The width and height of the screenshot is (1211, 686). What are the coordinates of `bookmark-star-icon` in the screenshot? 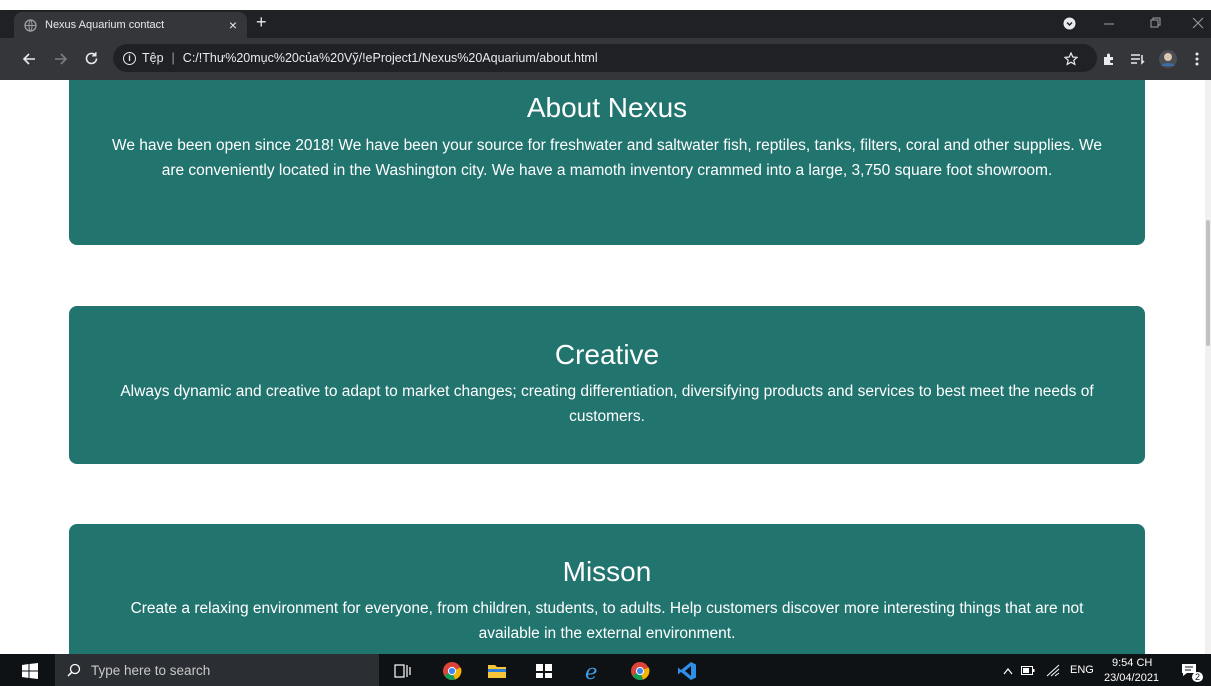 It's located at (1071, 59).